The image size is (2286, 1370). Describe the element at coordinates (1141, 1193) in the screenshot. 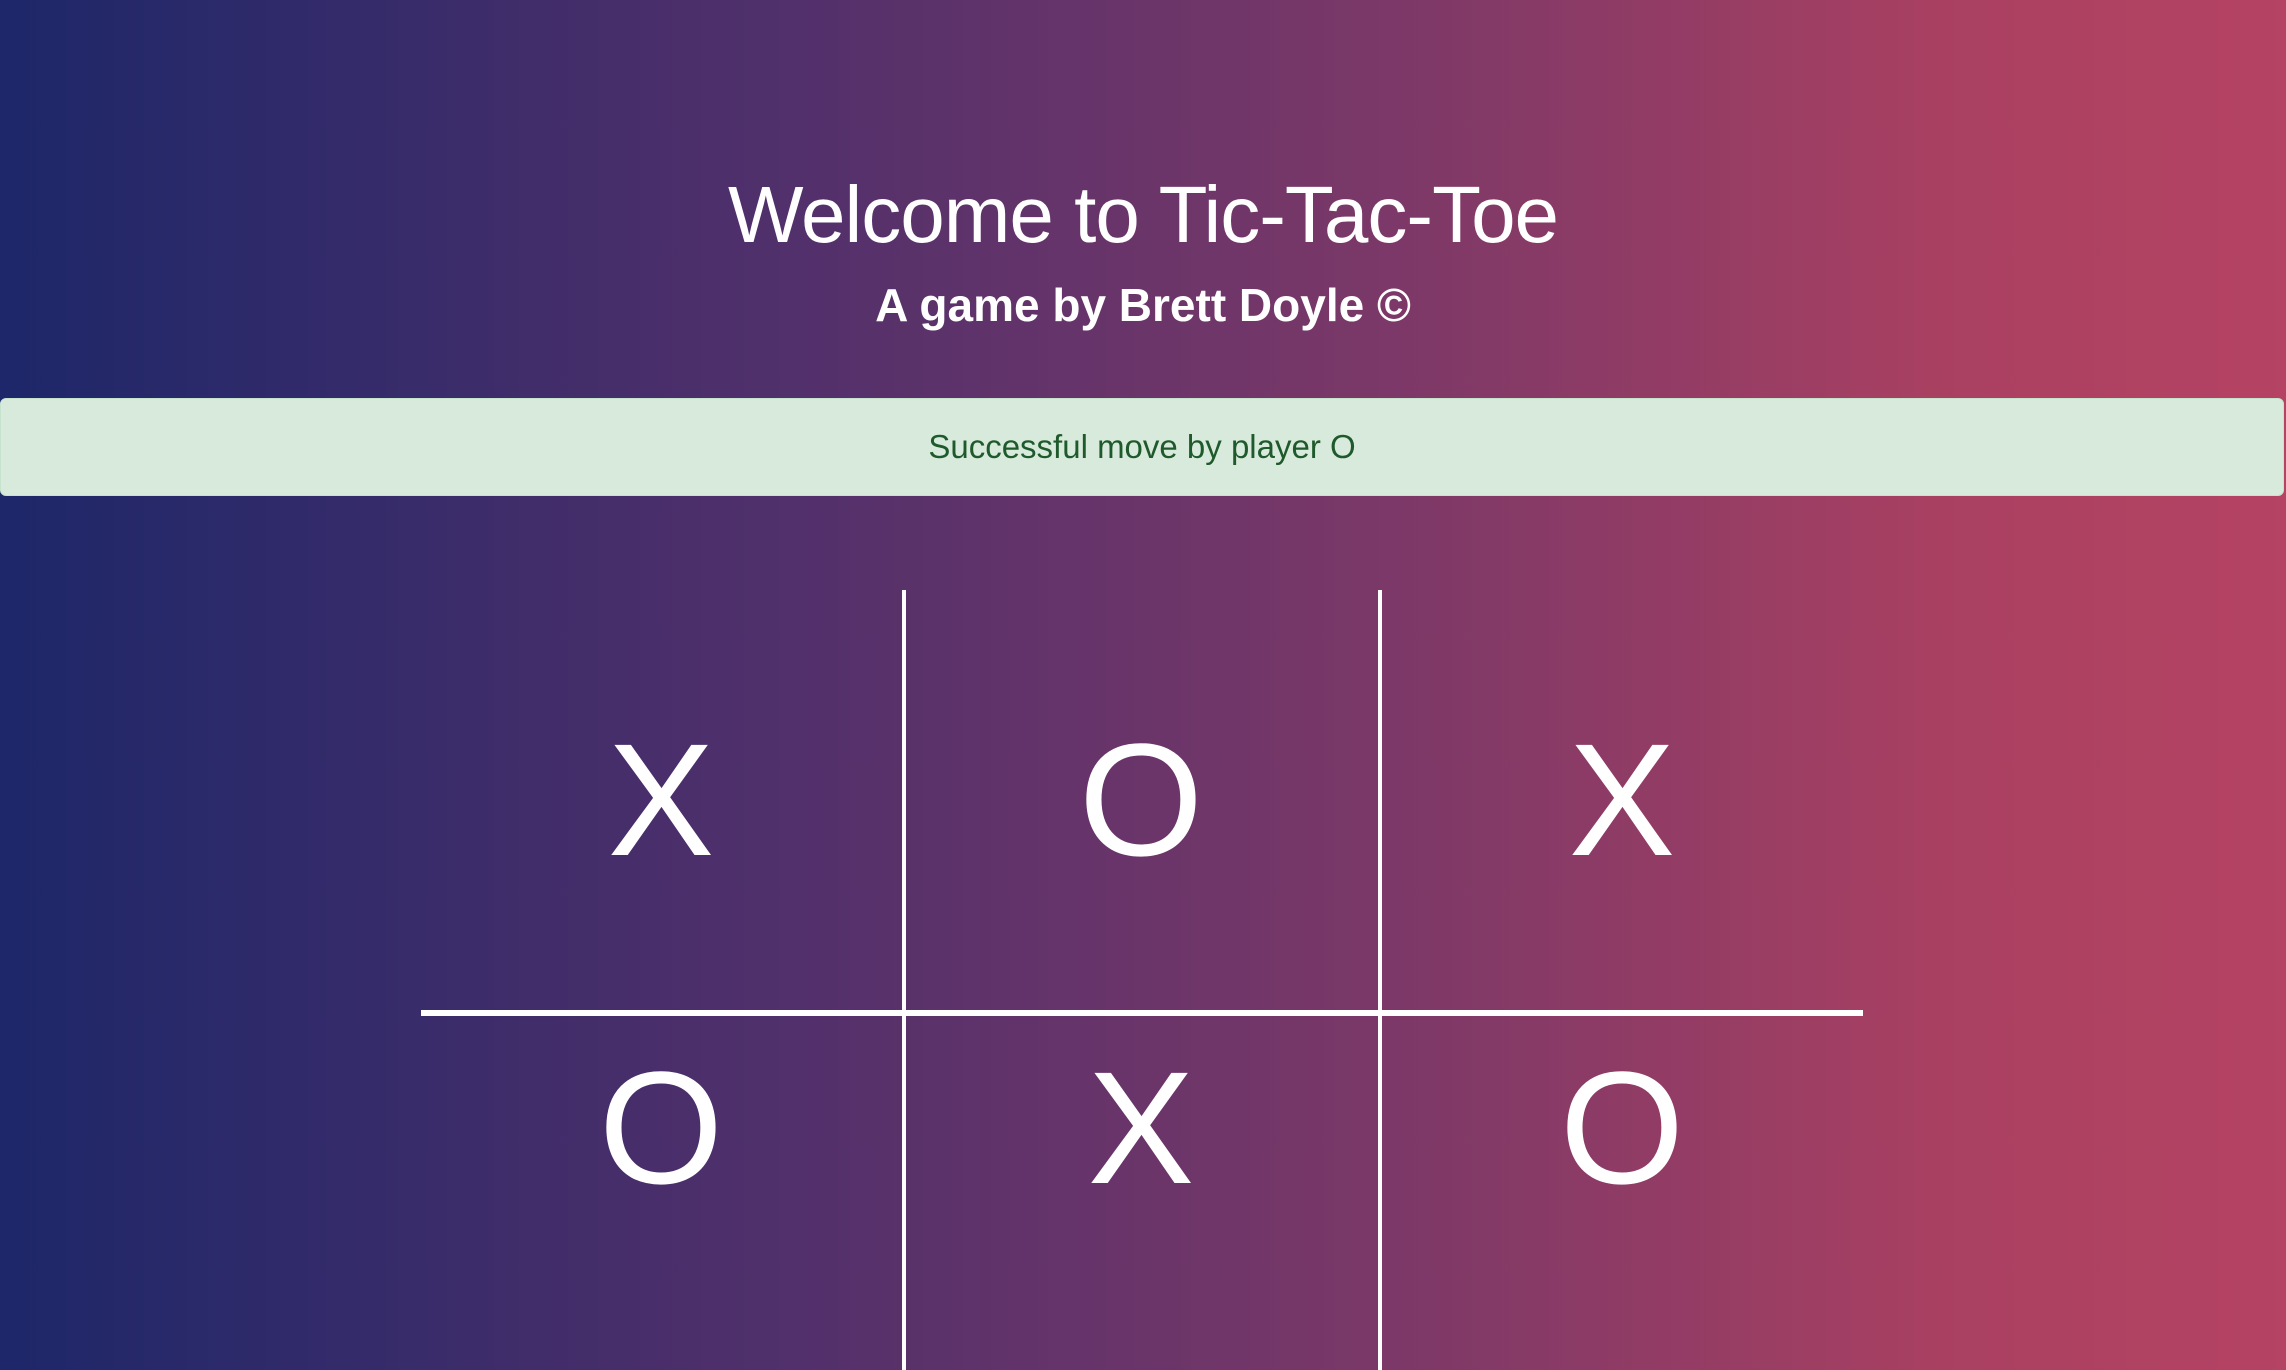

I see `board-cell-5: X` at that location.